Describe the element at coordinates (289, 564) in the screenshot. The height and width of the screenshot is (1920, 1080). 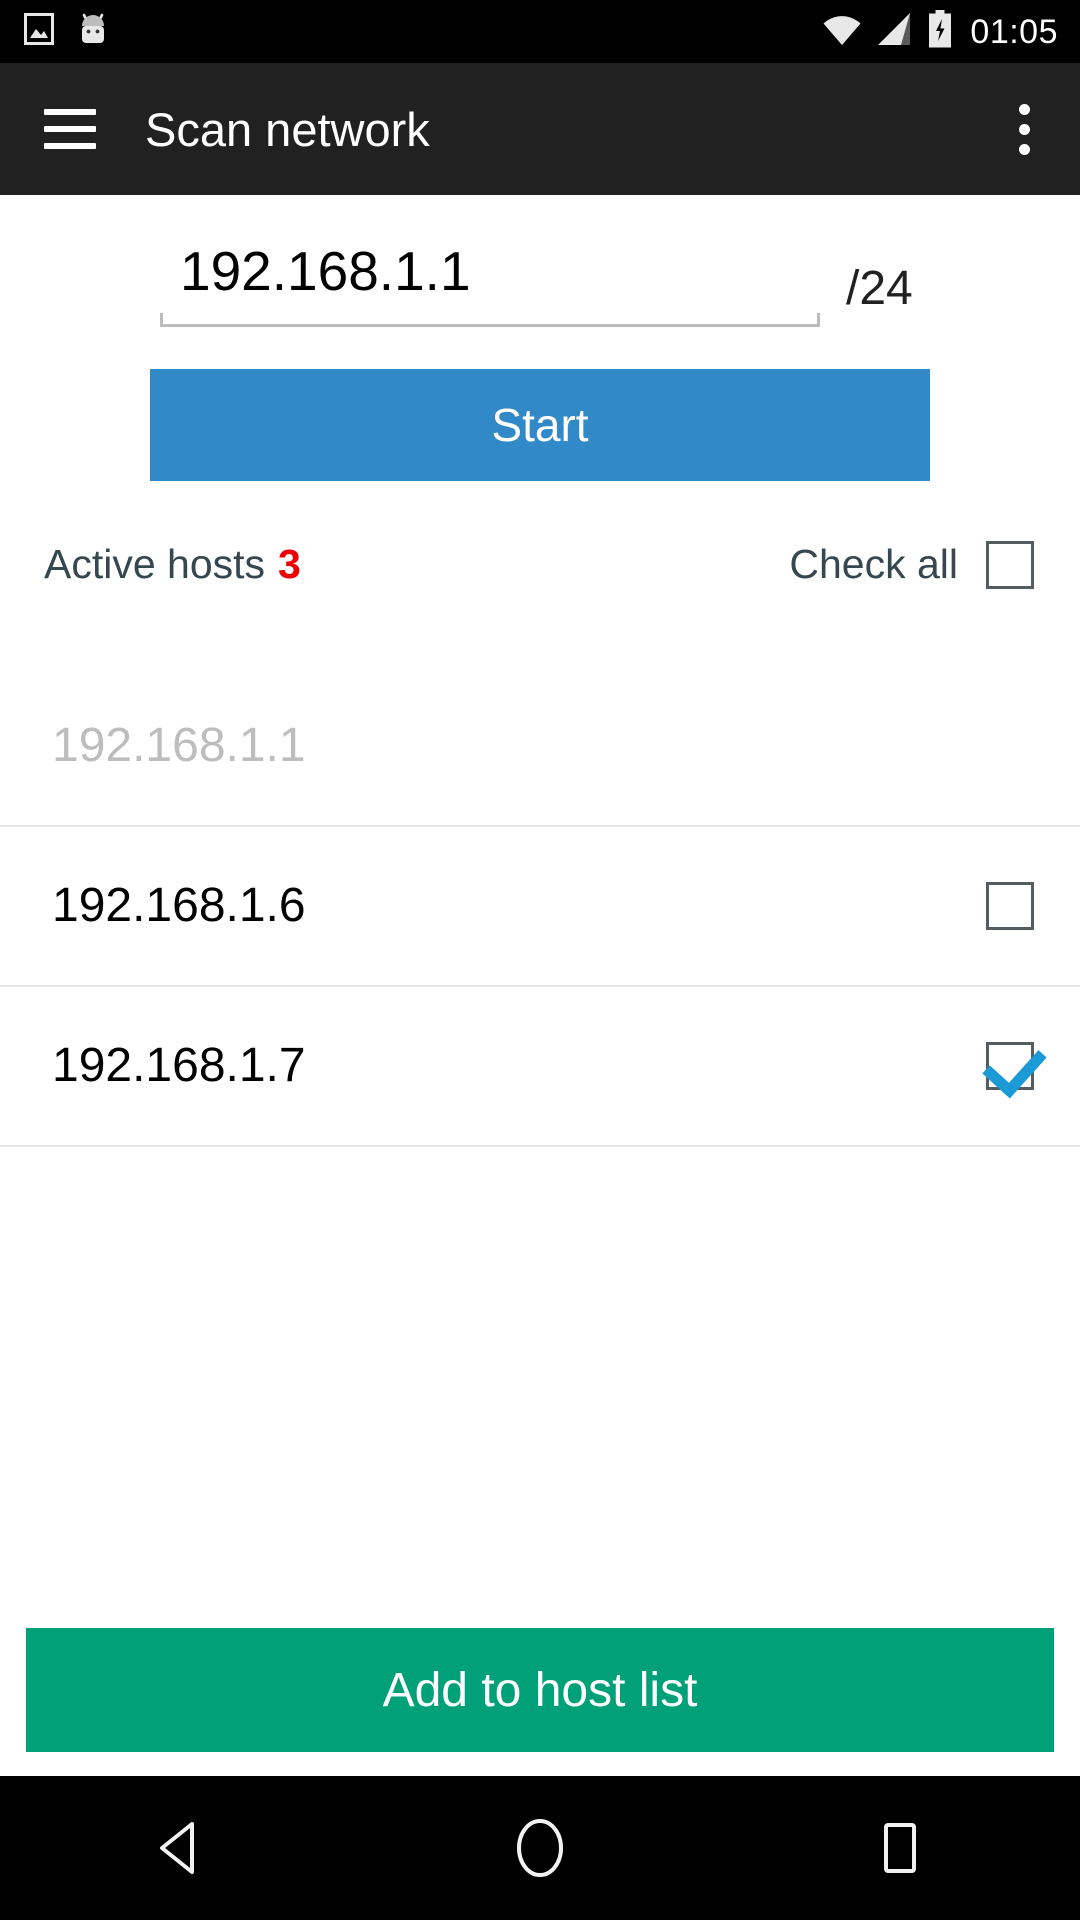
I see `active-hosts-count: 3` at that location.